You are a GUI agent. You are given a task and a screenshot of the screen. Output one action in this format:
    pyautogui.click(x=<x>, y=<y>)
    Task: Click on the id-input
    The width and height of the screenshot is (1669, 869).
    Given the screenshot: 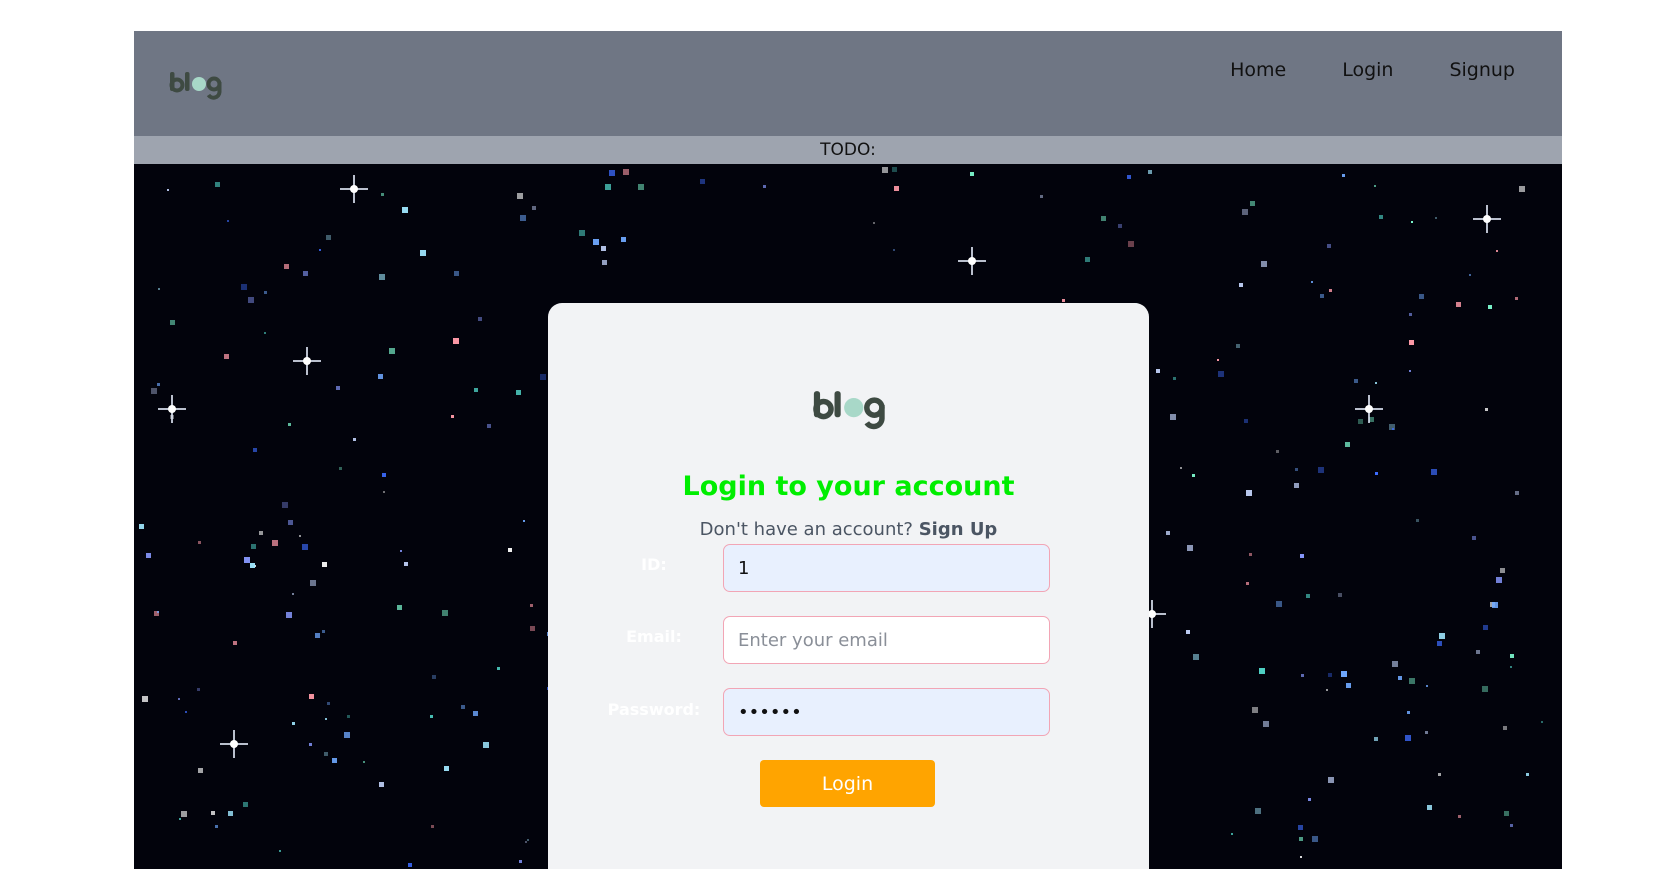 What is the action you would take?
    pyautogui.click(x=886, y=568)
    